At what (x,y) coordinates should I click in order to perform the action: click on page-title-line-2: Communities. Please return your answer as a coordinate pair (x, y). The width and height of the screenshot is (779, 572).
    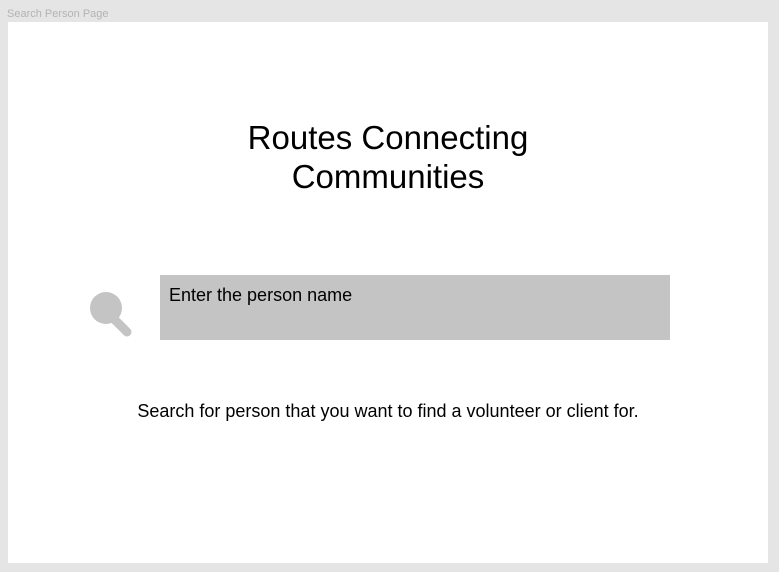
    Looking at the image, I should click on (388, 176).